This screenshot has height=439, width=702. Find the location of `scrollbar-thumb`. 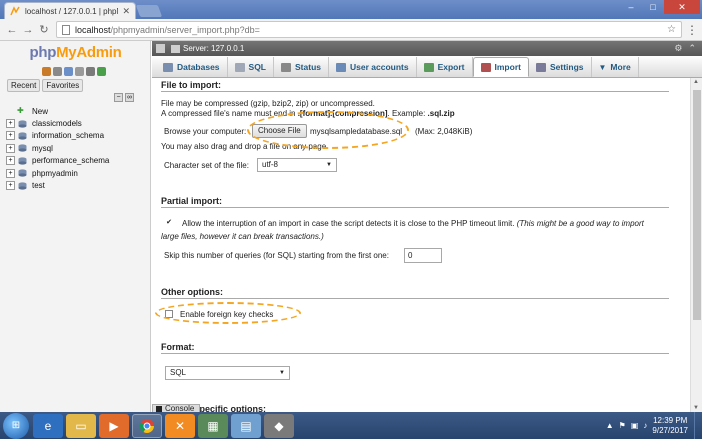

scrollbar-thumb is located at coordinates (697, 205).